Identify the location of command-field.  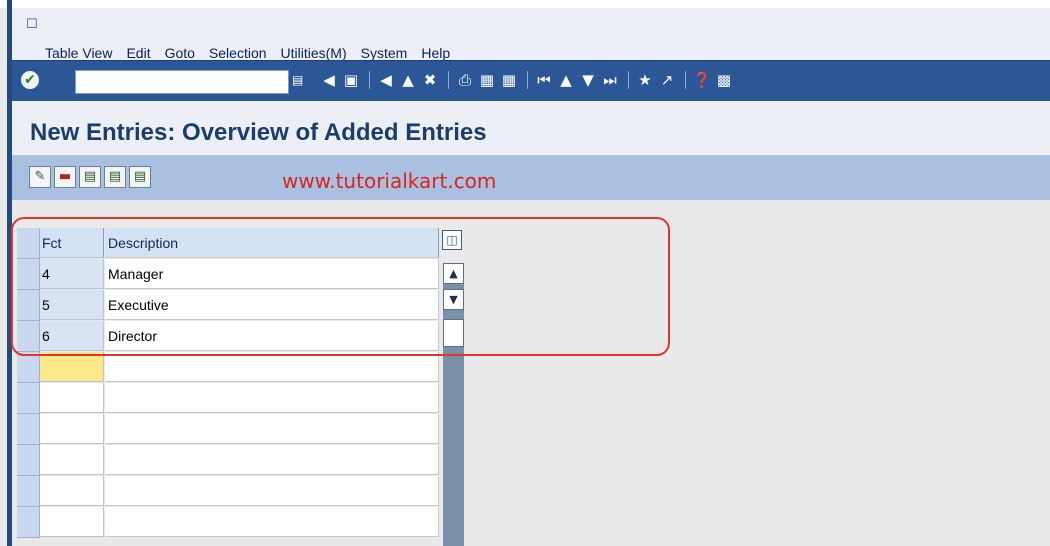
(182, 82).